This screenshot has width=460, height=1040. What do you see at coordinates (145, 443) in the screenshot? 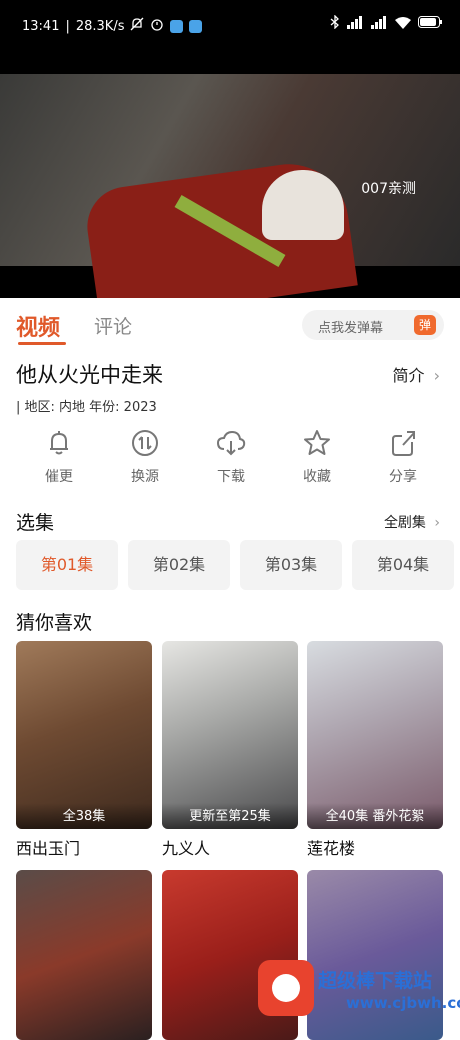
I see `switch-source-icon` at bounding box center [145, 443].